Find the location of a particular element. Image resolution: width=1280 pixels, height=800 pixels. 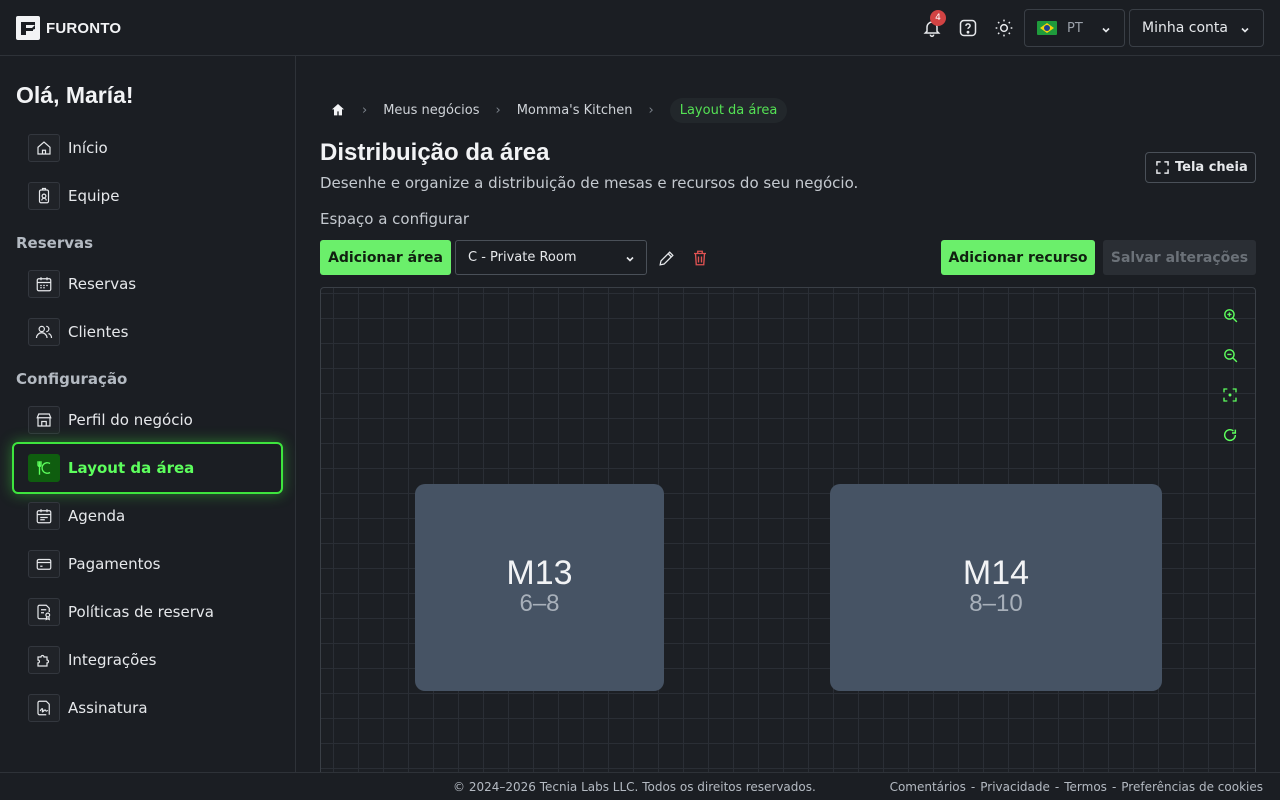

area-select: C - Private Room is located at coordinates (551, 257).